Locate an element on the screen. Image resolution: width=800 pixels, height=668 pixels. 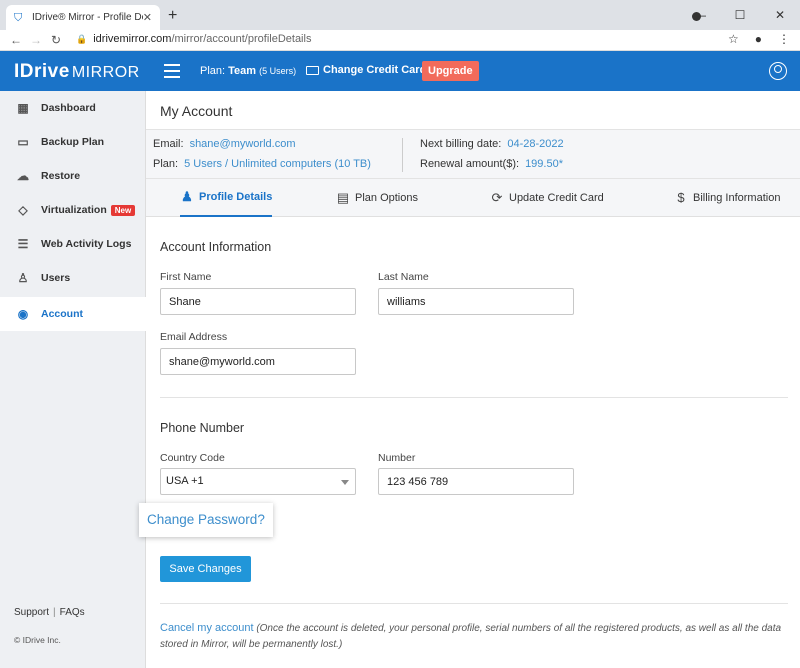
tab-update-credit-card: ⟳ Update Credit Card is located at coordinates (547, 198).